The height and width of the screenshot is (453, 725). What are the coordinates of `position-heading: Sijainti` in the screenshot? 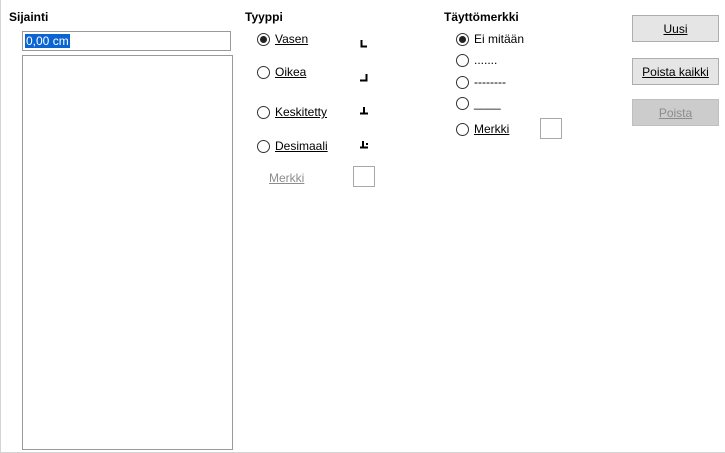 It's located at (29, 17).